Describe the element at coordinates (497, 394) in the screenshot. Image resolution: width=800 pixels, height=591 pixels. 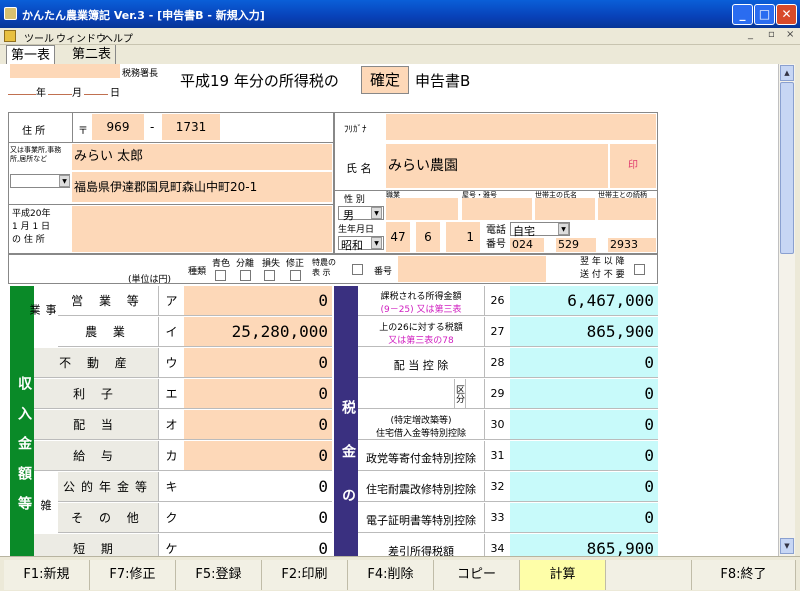
I see `tax-row-code: 29` at that location.